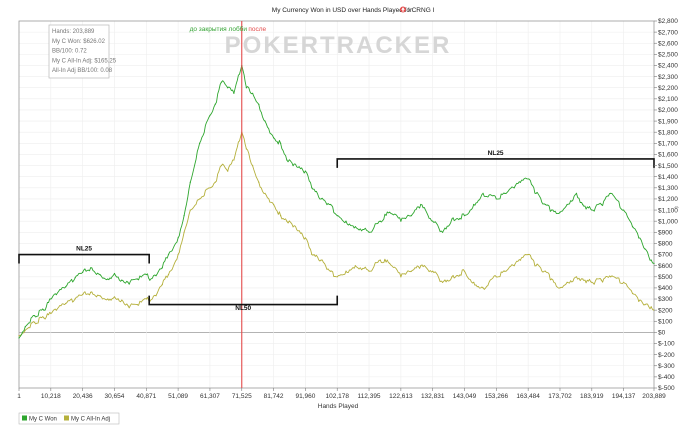 This screenshot has width=700, height=439. I want to click on y-tick-label: $1,000, so click(668, 221).